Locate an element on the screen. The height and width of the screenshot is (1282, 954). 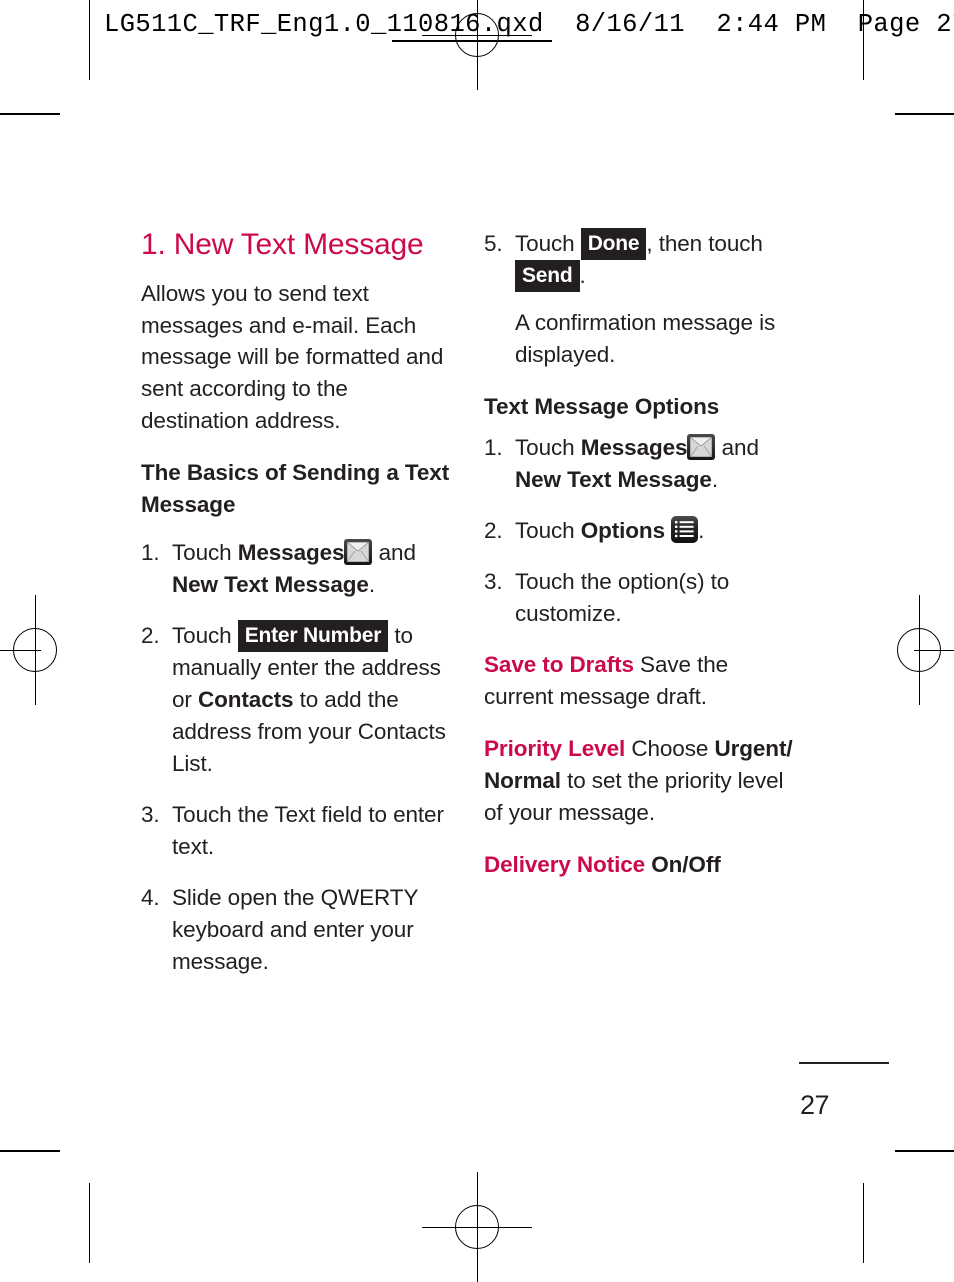
list-item: 3. Touch the Text field to enter text. is located at coordinates (297, 831).